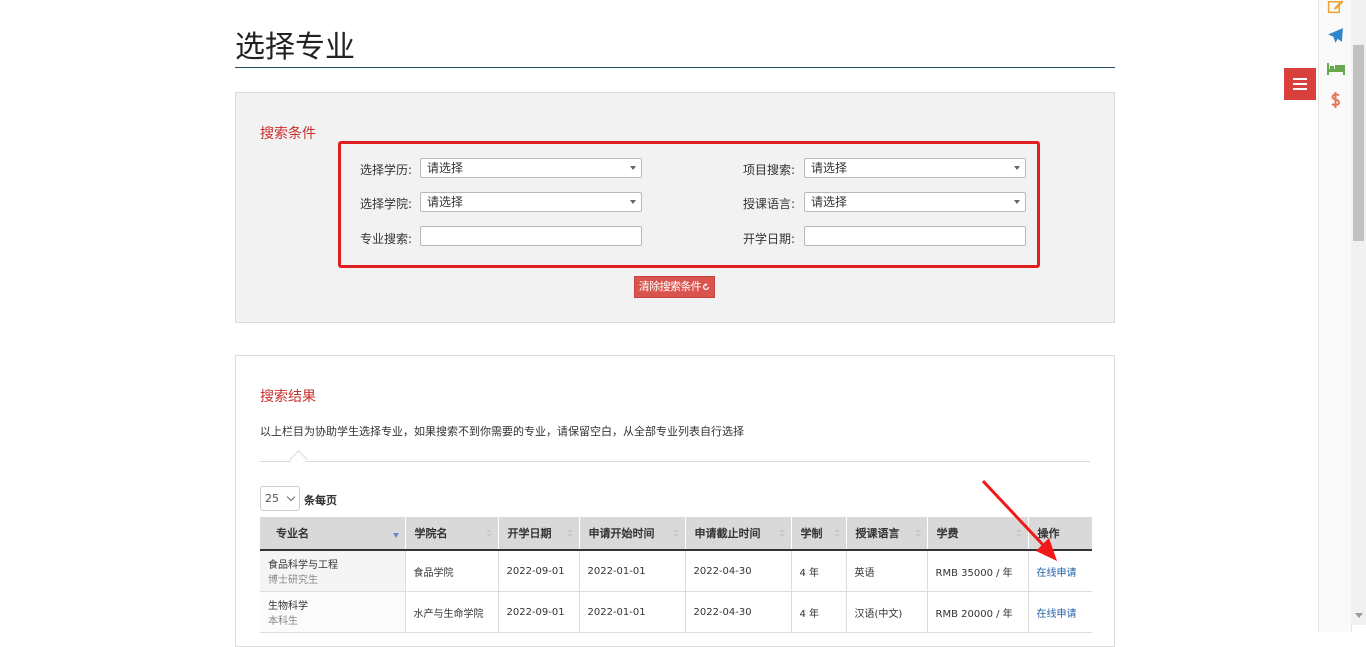 The width and height of the screenshot is (1366, 647). Describe the element at coordinates (886, 571) in the screenshot. I see `language-cell: 英语` at that location.